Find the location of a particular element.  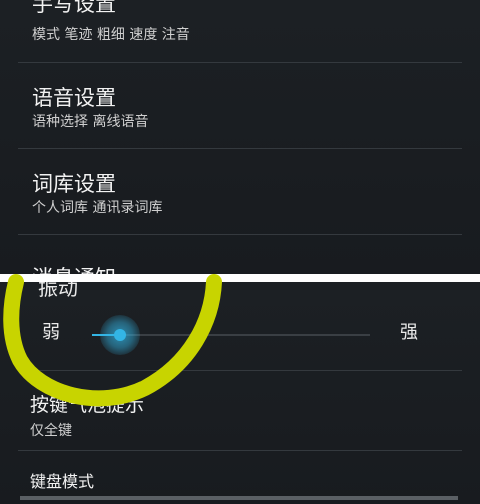

handwriting-settings-item: 手写设置 模式 笔迹 粗细 速度 注音 is located at coordinates (243, 23).